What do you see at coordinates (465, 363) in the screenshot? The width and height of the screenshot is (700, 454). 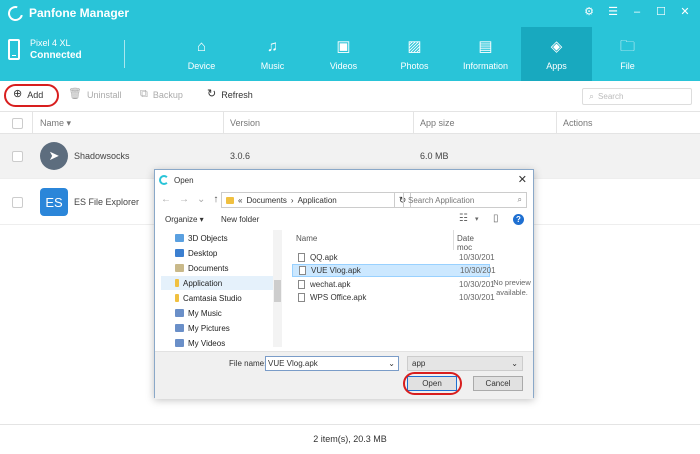 I see `file-type-select: app ⌄` at bounding box center [465, 363].